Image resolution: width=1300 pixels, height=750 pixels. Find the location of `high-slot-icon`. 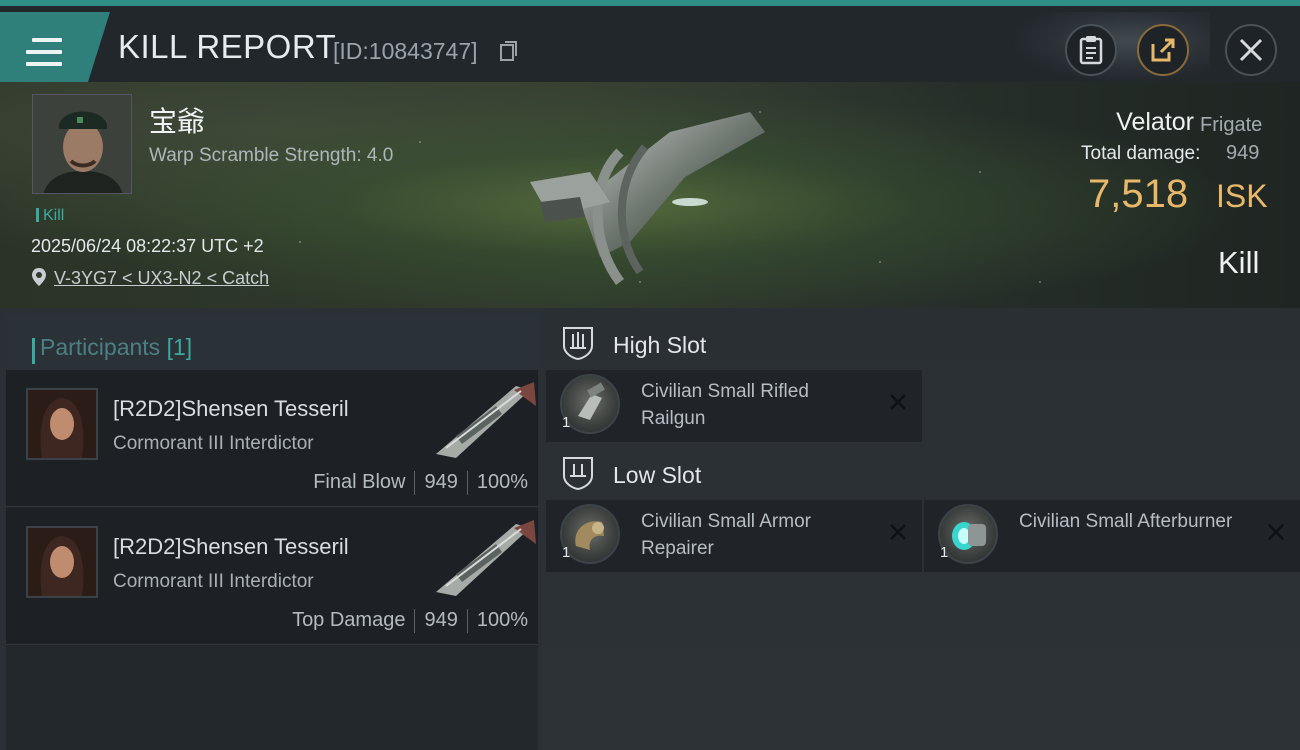

high-slot-icon is located at coordinates (578, 343).